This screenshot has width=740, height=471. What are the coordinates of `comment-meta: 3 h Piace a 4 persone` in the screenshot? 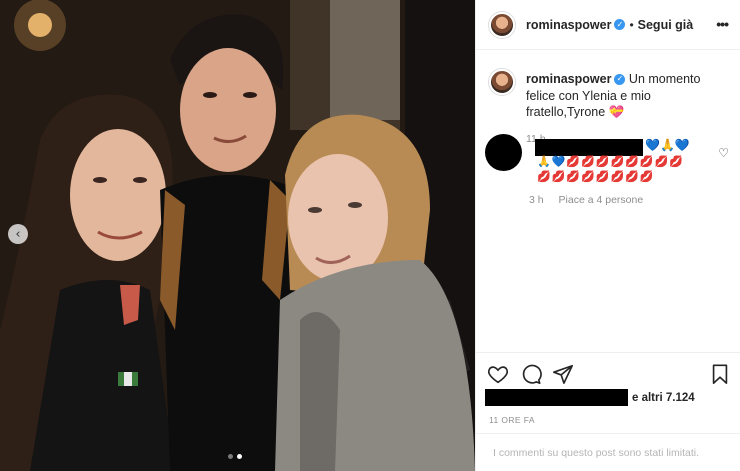 It's located at (592, 200).